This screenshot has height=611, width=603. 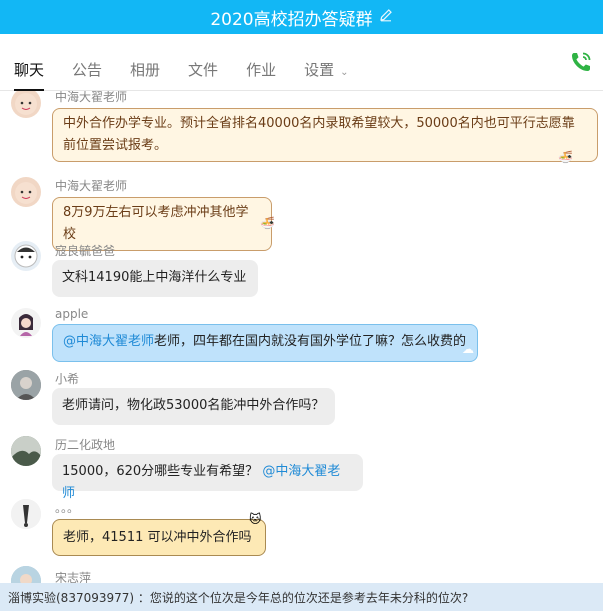 What do you see at coordinates (85, 445) in the screenshot?
I see `sender-name: 历二化政地` at bounding box center [85, 445].